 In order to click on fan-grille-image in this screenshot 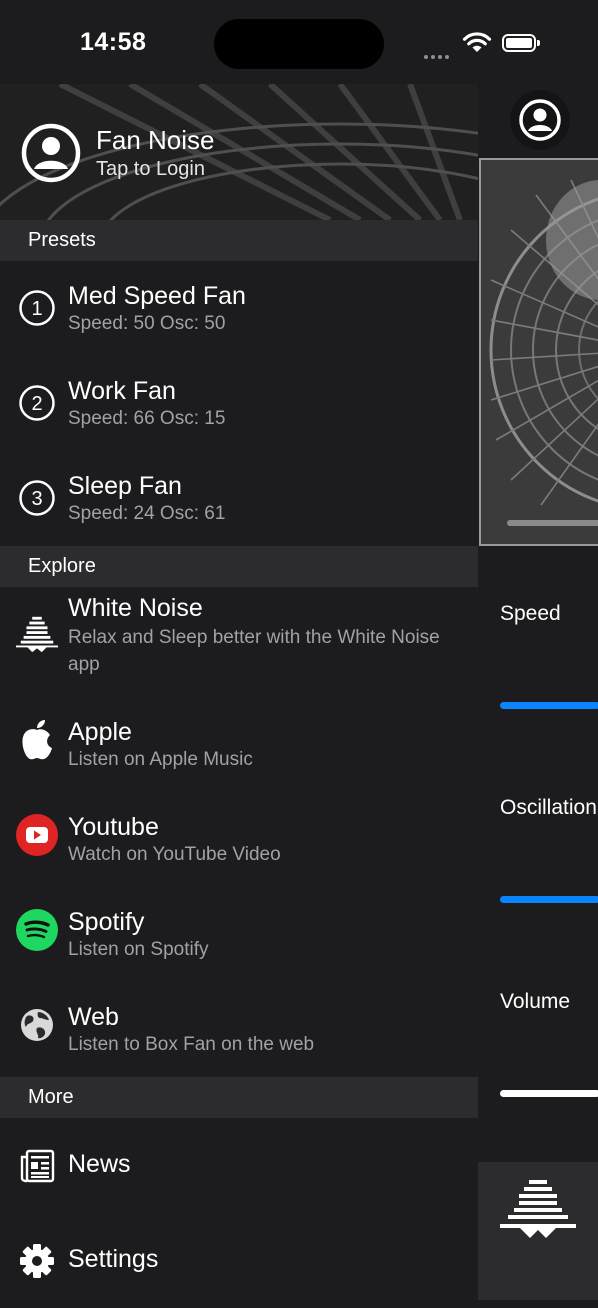, I will do `click(539, 352)`.